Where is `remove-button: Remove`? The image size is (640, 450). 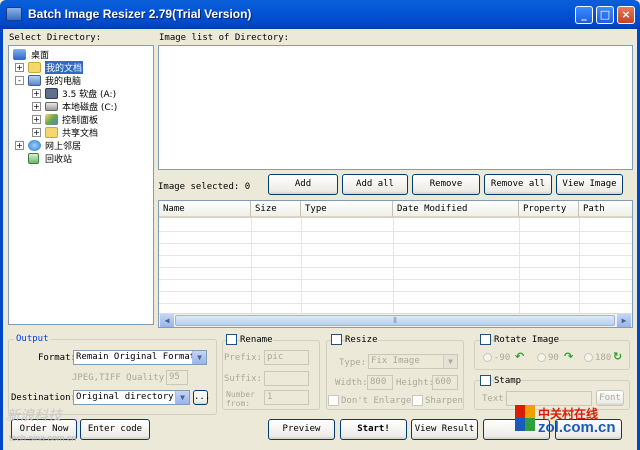 remove-button: Remove is located at coordinates (446, 184).